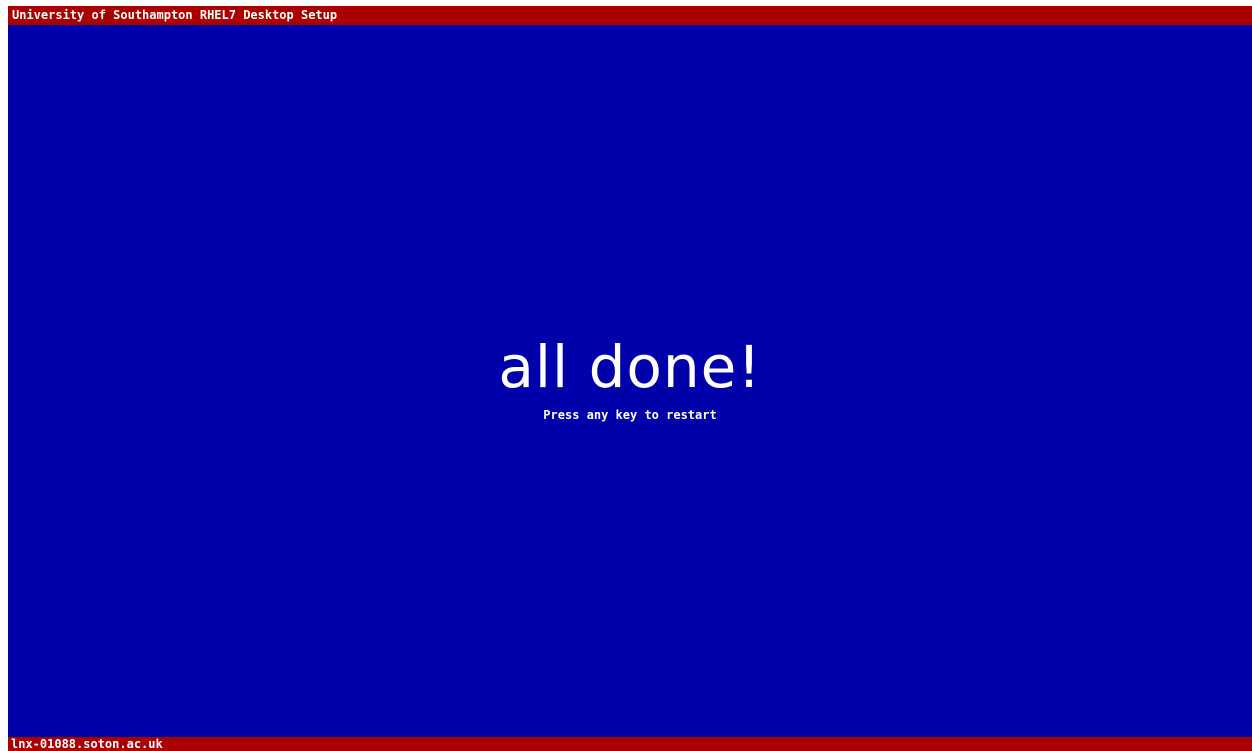 Image resolution: width=1252 pixels, height=751 pixels. I want to click on completion-panel: all done! Press any key to restart, so click(630, 379).